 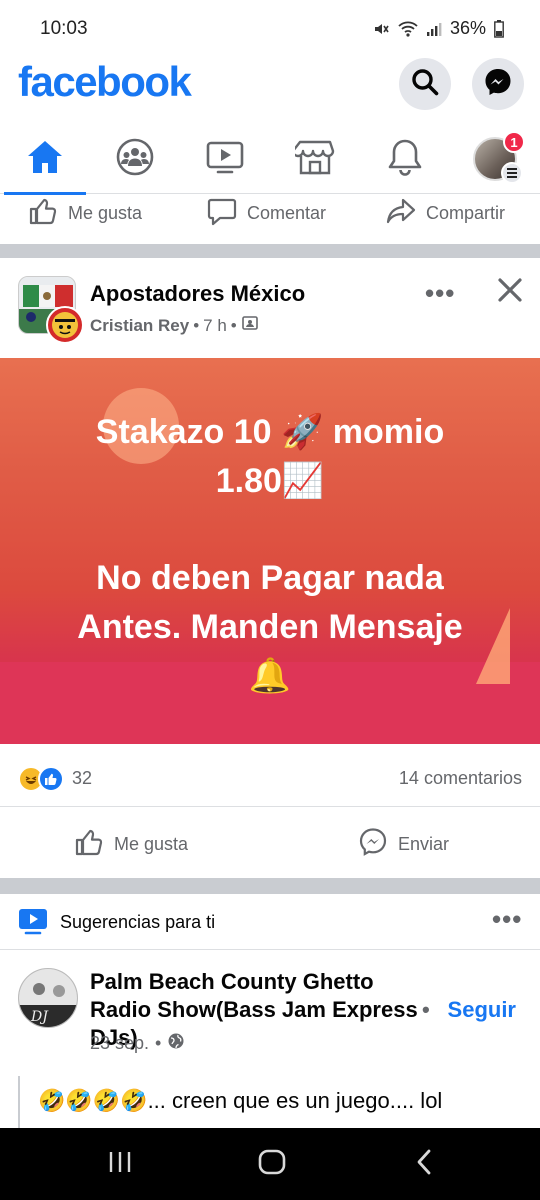 I want to click on reaction-count: 32, so click(x=82, y=778).